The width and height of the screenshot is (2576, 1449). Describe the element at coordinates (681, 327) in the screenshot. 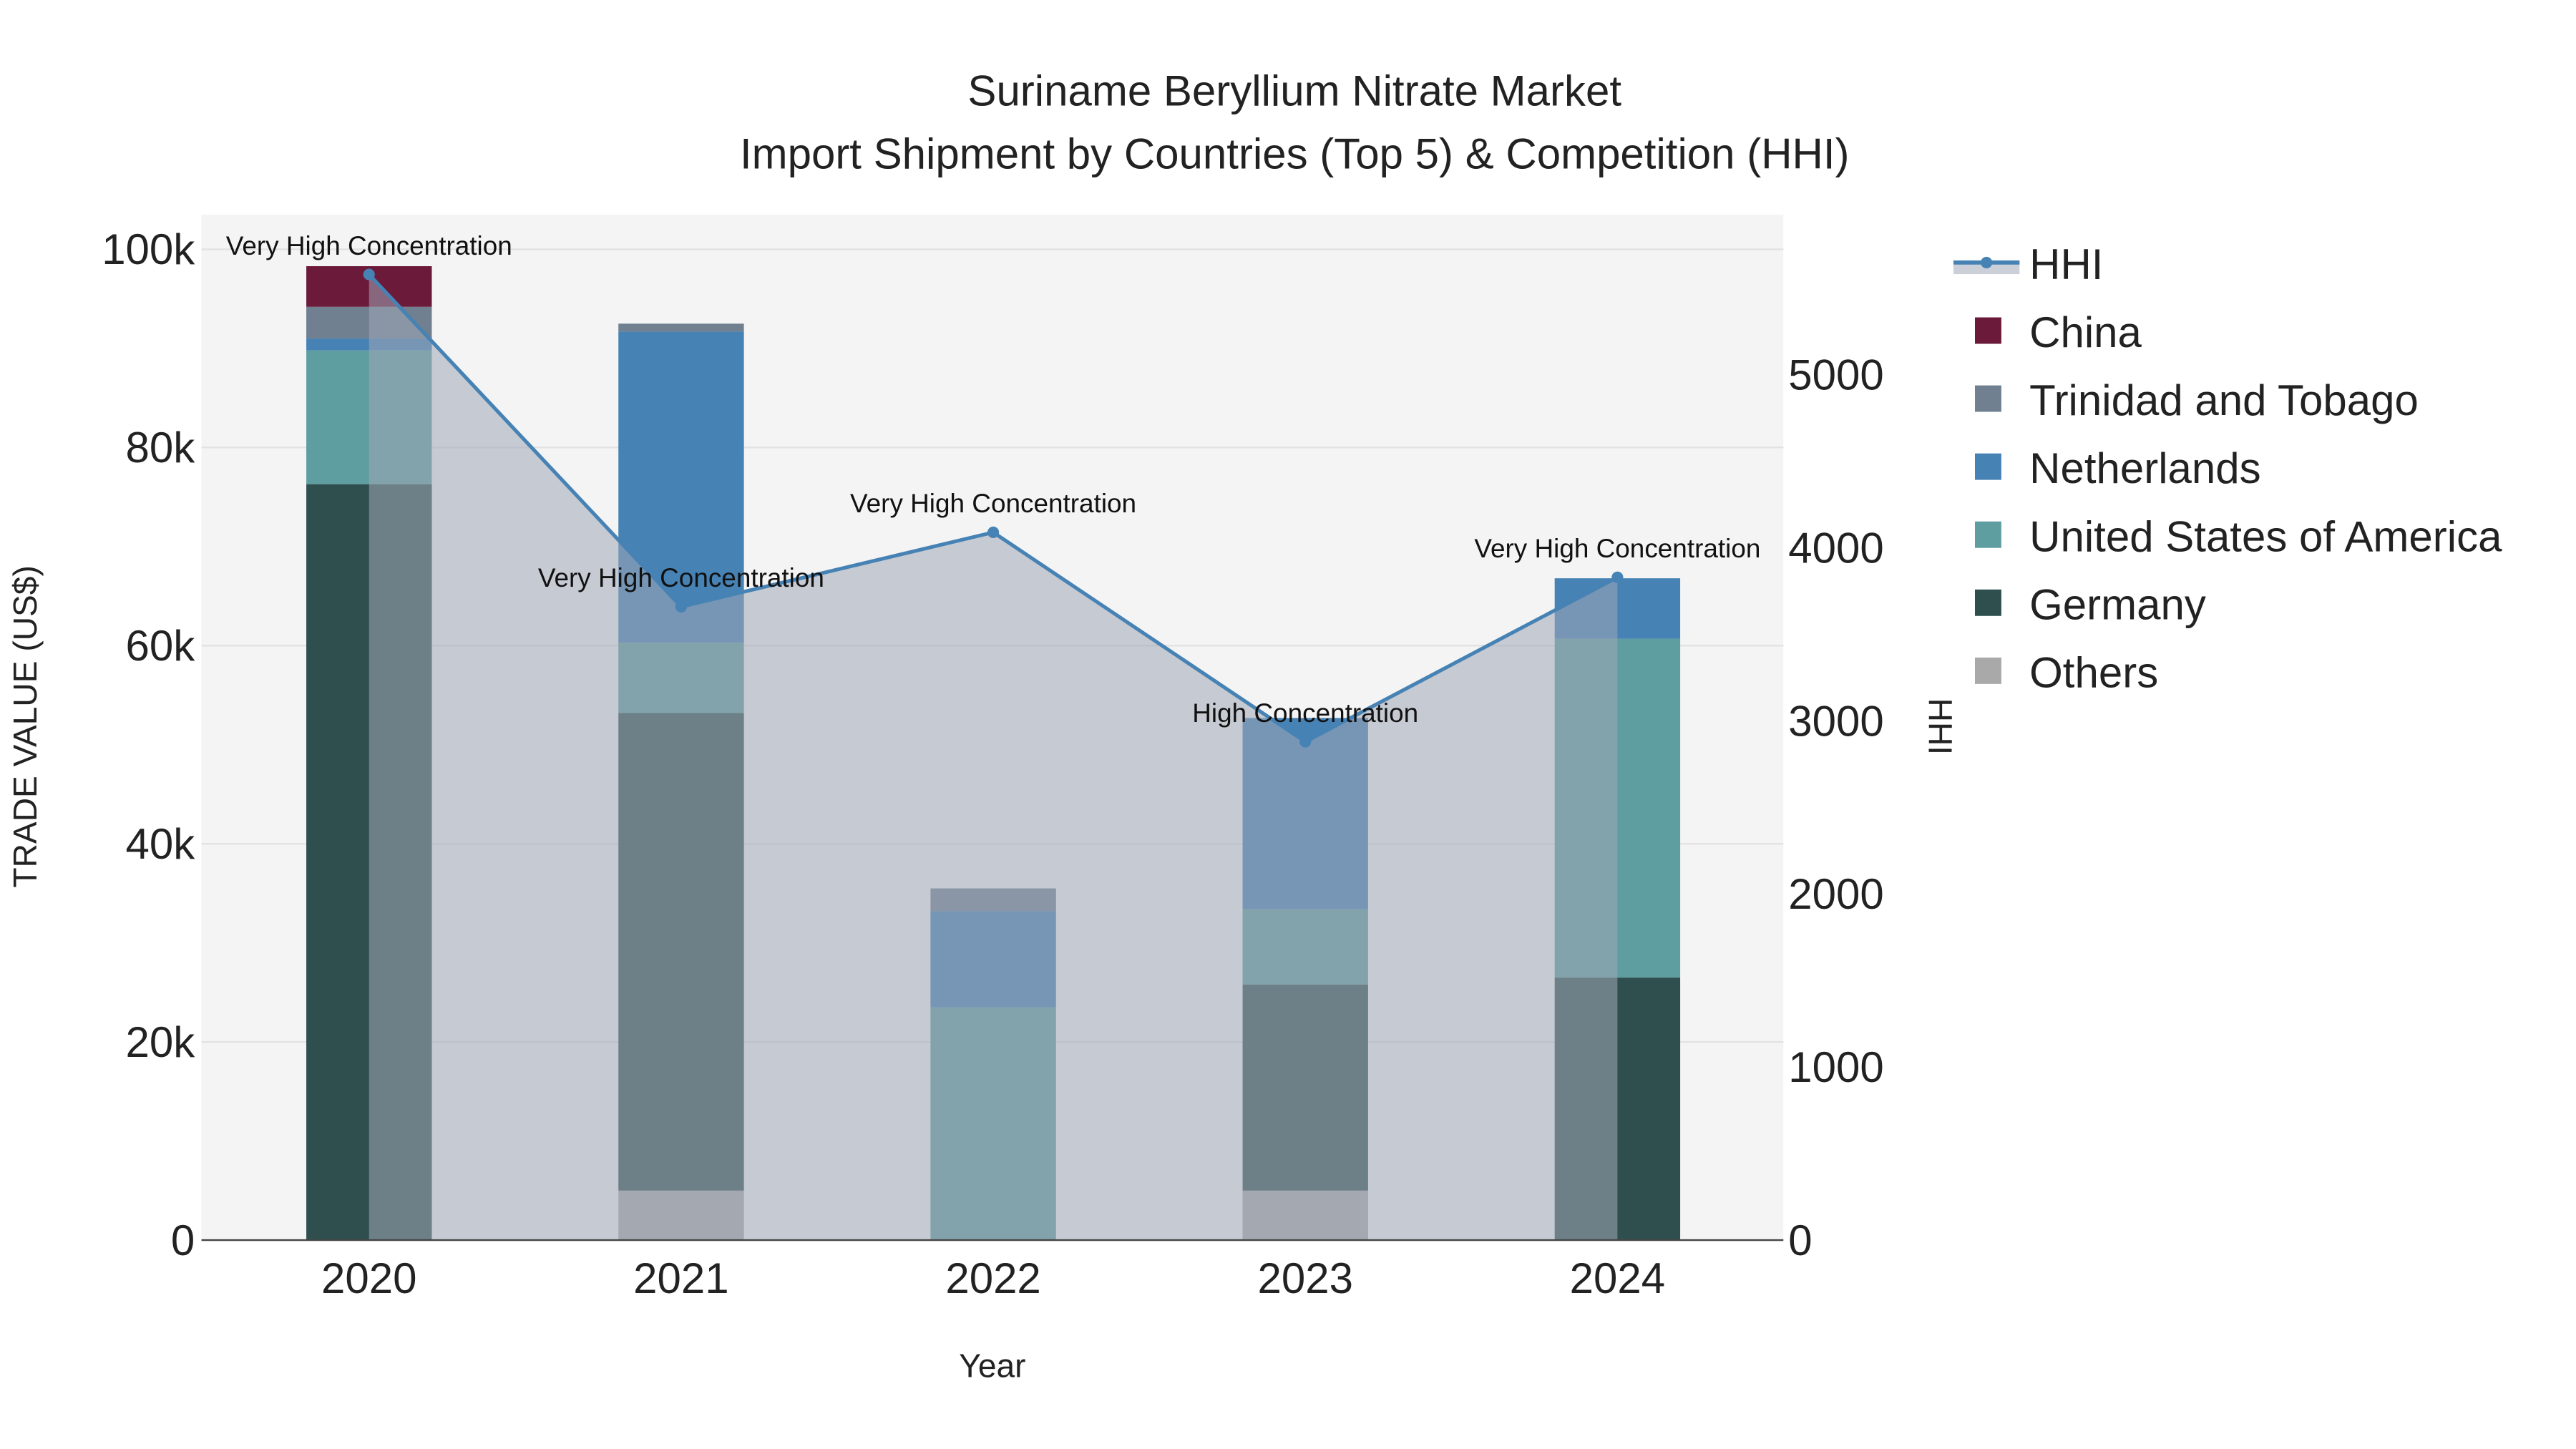

I see `bar-trinidad-and-tobago` at that location.